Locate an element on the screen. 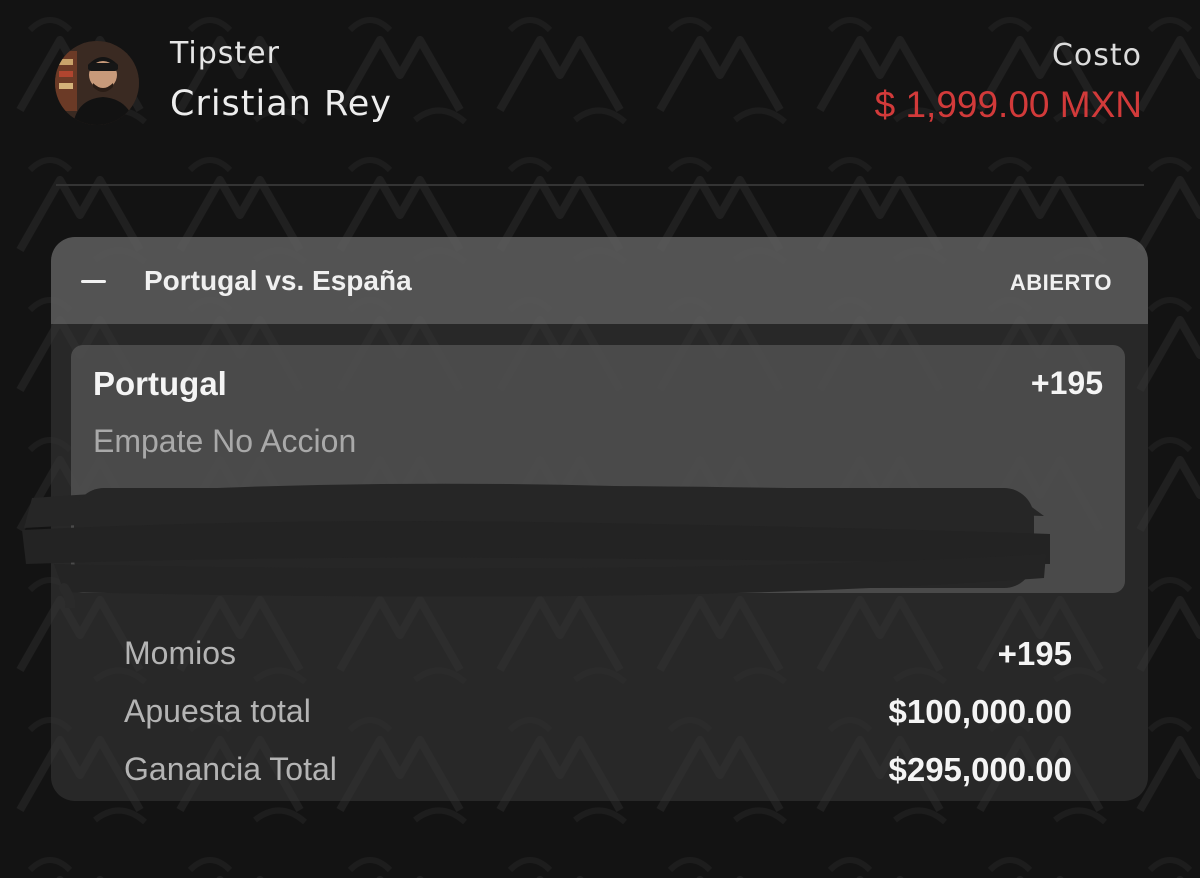 The image size is (1200, 878). header-divider is located at coordinates (600, 185).